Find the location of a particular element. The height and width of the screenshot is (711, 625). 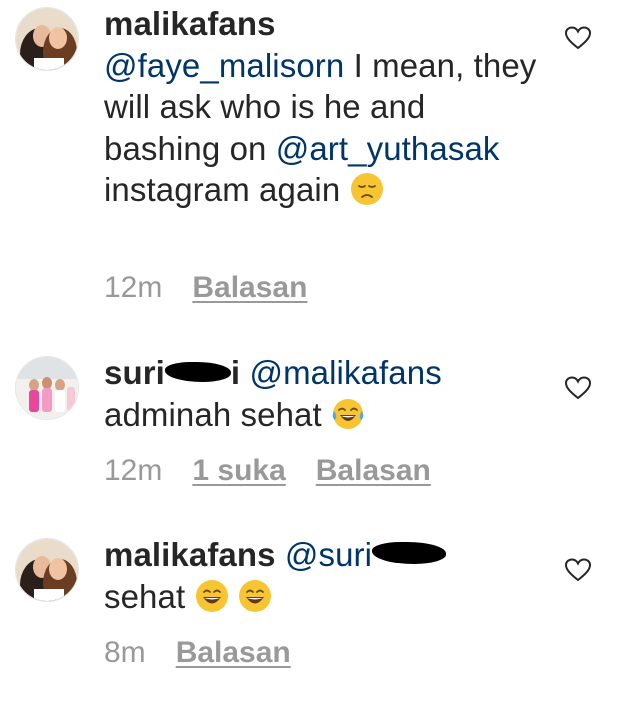

comment-text: malikafans @suri sehat is located at coordinates (324, 575).